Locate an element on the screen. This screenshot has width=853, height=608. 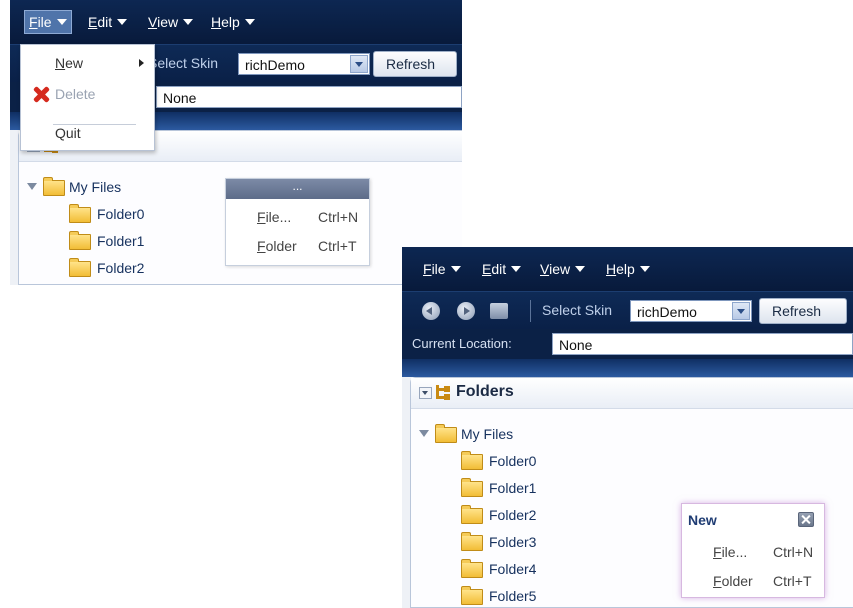
menu-item-quit: Quit is located at coordinates (87, 133).